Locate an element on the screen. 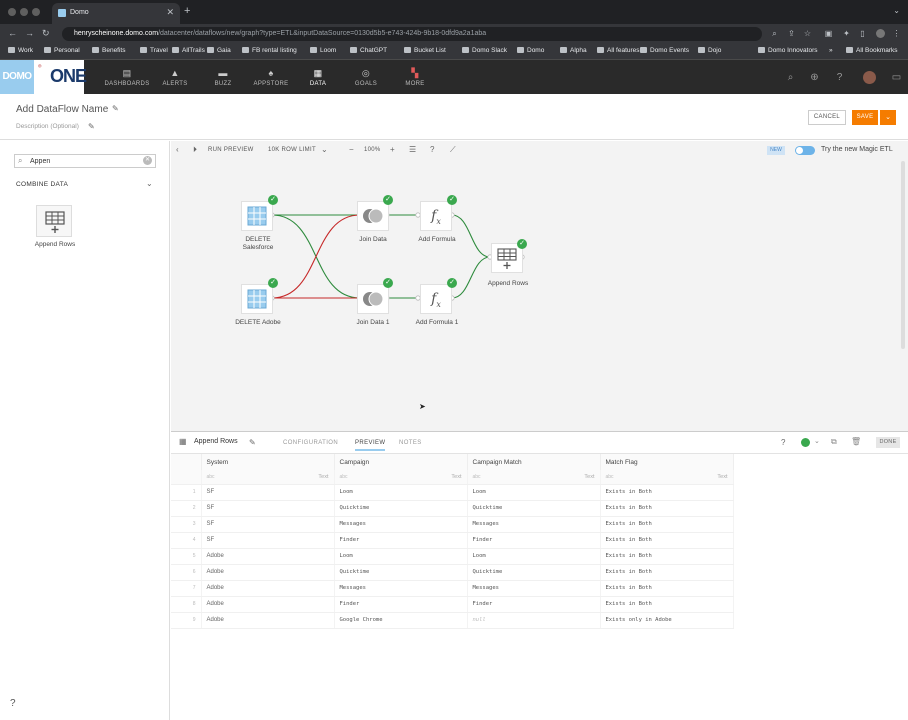 This screenshot has width=908, height=720. bookmark-item: Work is located at coordinates (20, 50).